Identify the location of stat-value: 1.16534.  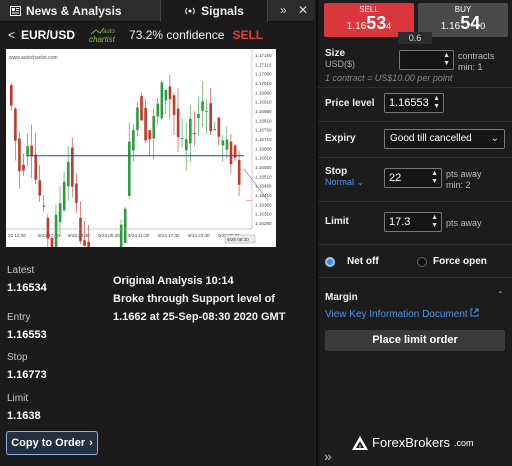
(27, 288).